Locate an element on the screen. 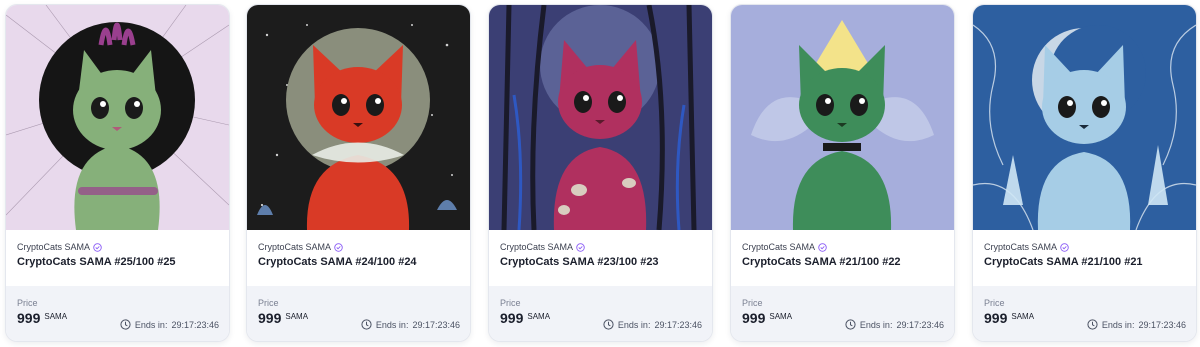 This screenshot has height=347, width=1200. nft-title: CryptoCats SAMA #23/100 #23 is located at coordinates (579, 262).